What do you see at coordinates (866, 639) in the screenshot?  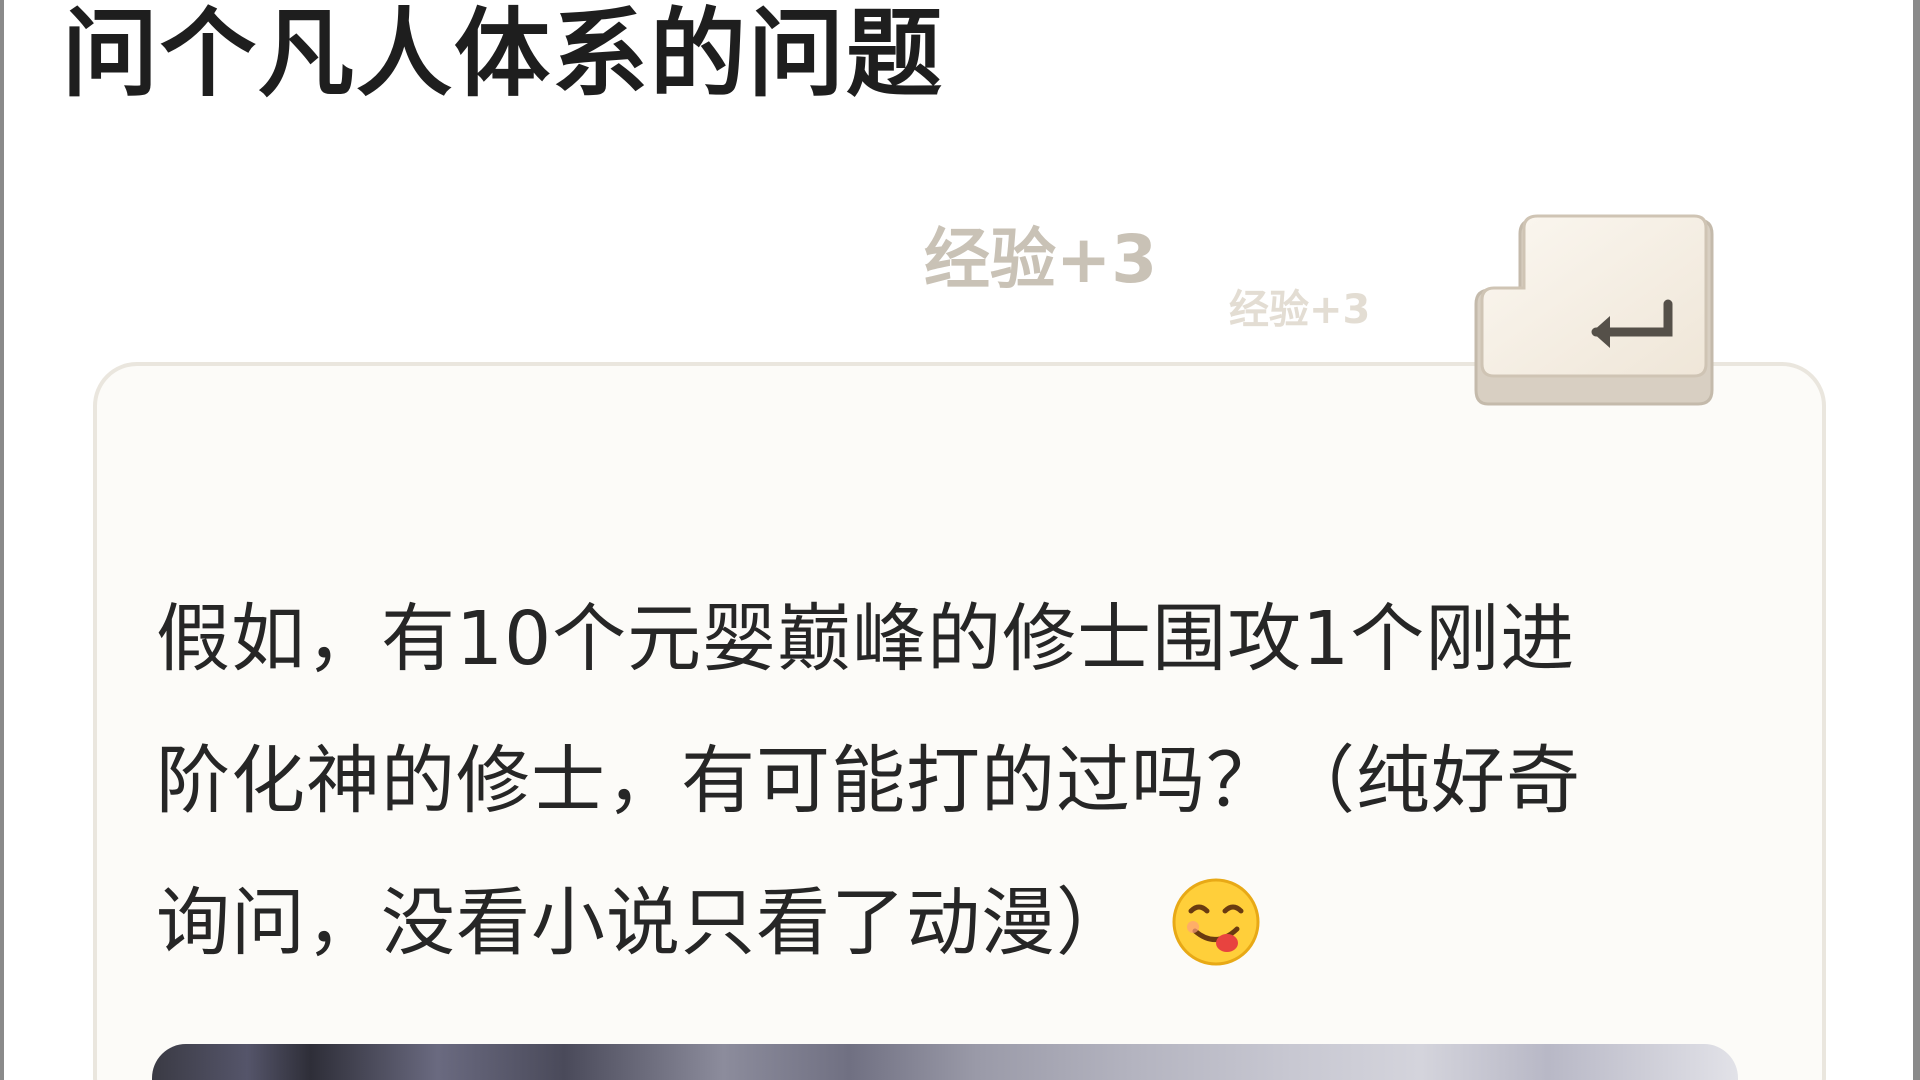 I see `post-body-line: 假如，有10个元婴巅峰的修士围攻1个刚进` at bounding box center [866, 639].